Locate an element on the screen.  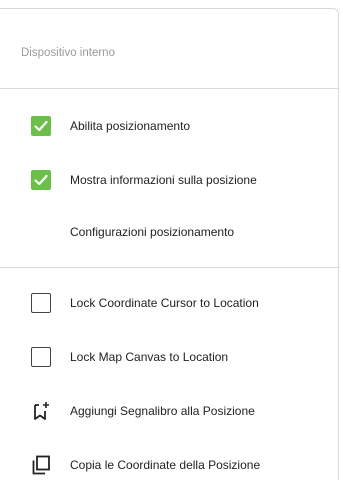
divider-top is located at coordinates (169, 88).